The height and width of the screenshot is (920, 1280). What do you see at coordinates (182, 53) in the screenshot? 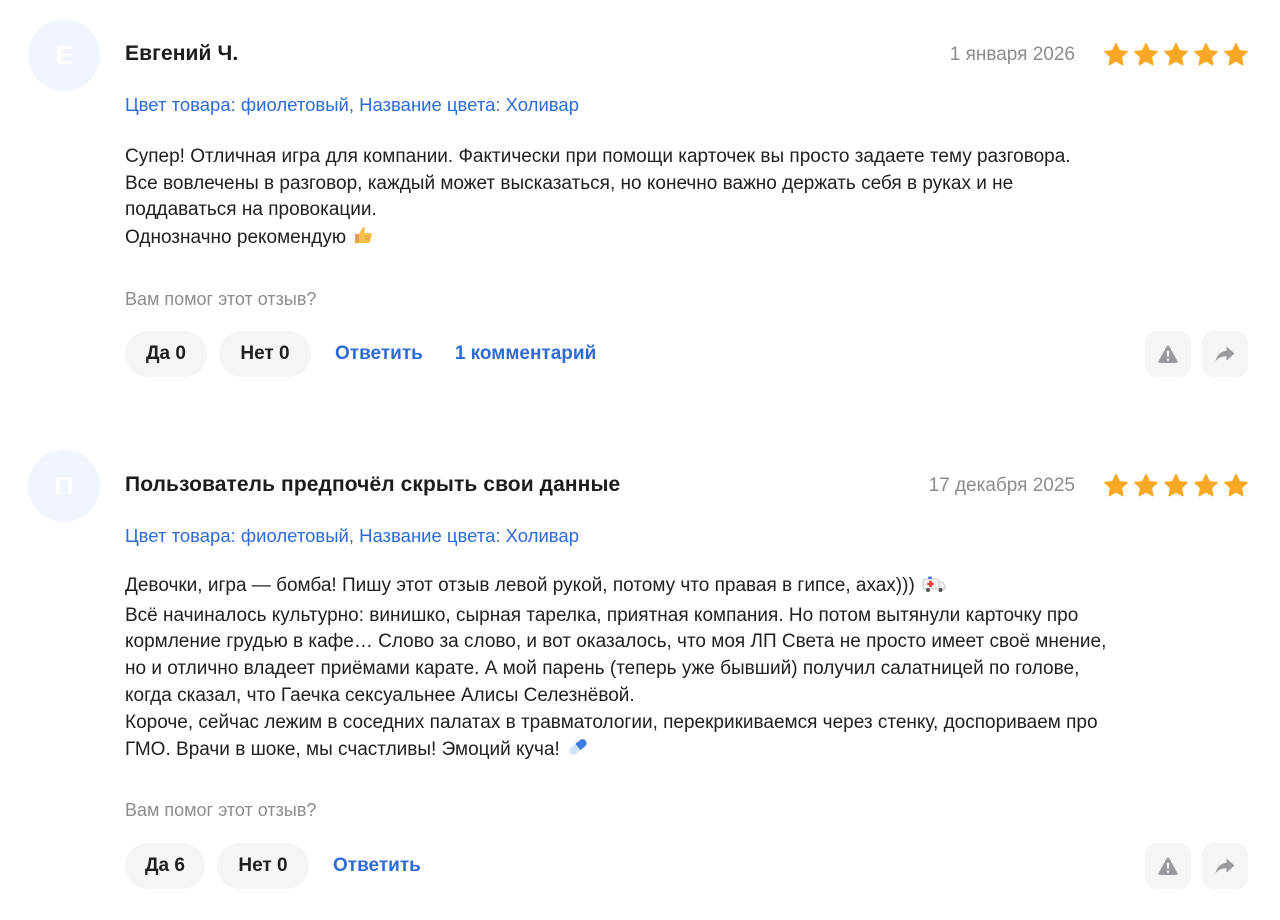
I see `review-author: Евгений Ч.` at bounding box center [182, 53].